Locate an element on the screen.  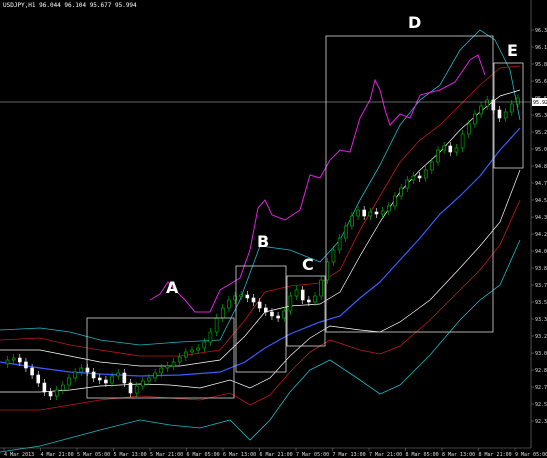
price-tick-label: 95.695 is located at coordinates (541, 82).